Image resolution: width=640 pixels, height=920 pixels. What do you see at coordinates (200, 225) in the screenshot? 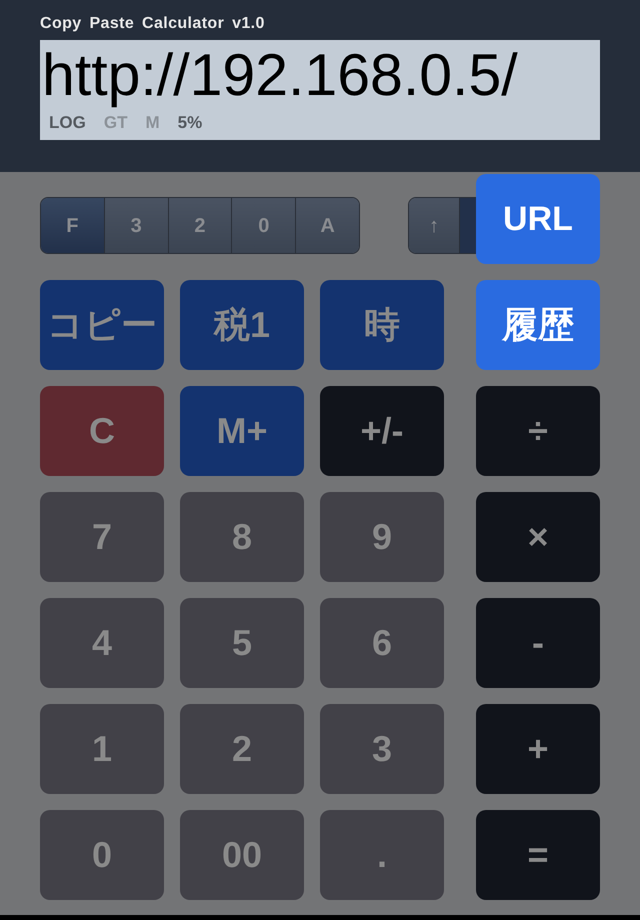
I see `selector-segment: 2` at bounding box center [200, 225].